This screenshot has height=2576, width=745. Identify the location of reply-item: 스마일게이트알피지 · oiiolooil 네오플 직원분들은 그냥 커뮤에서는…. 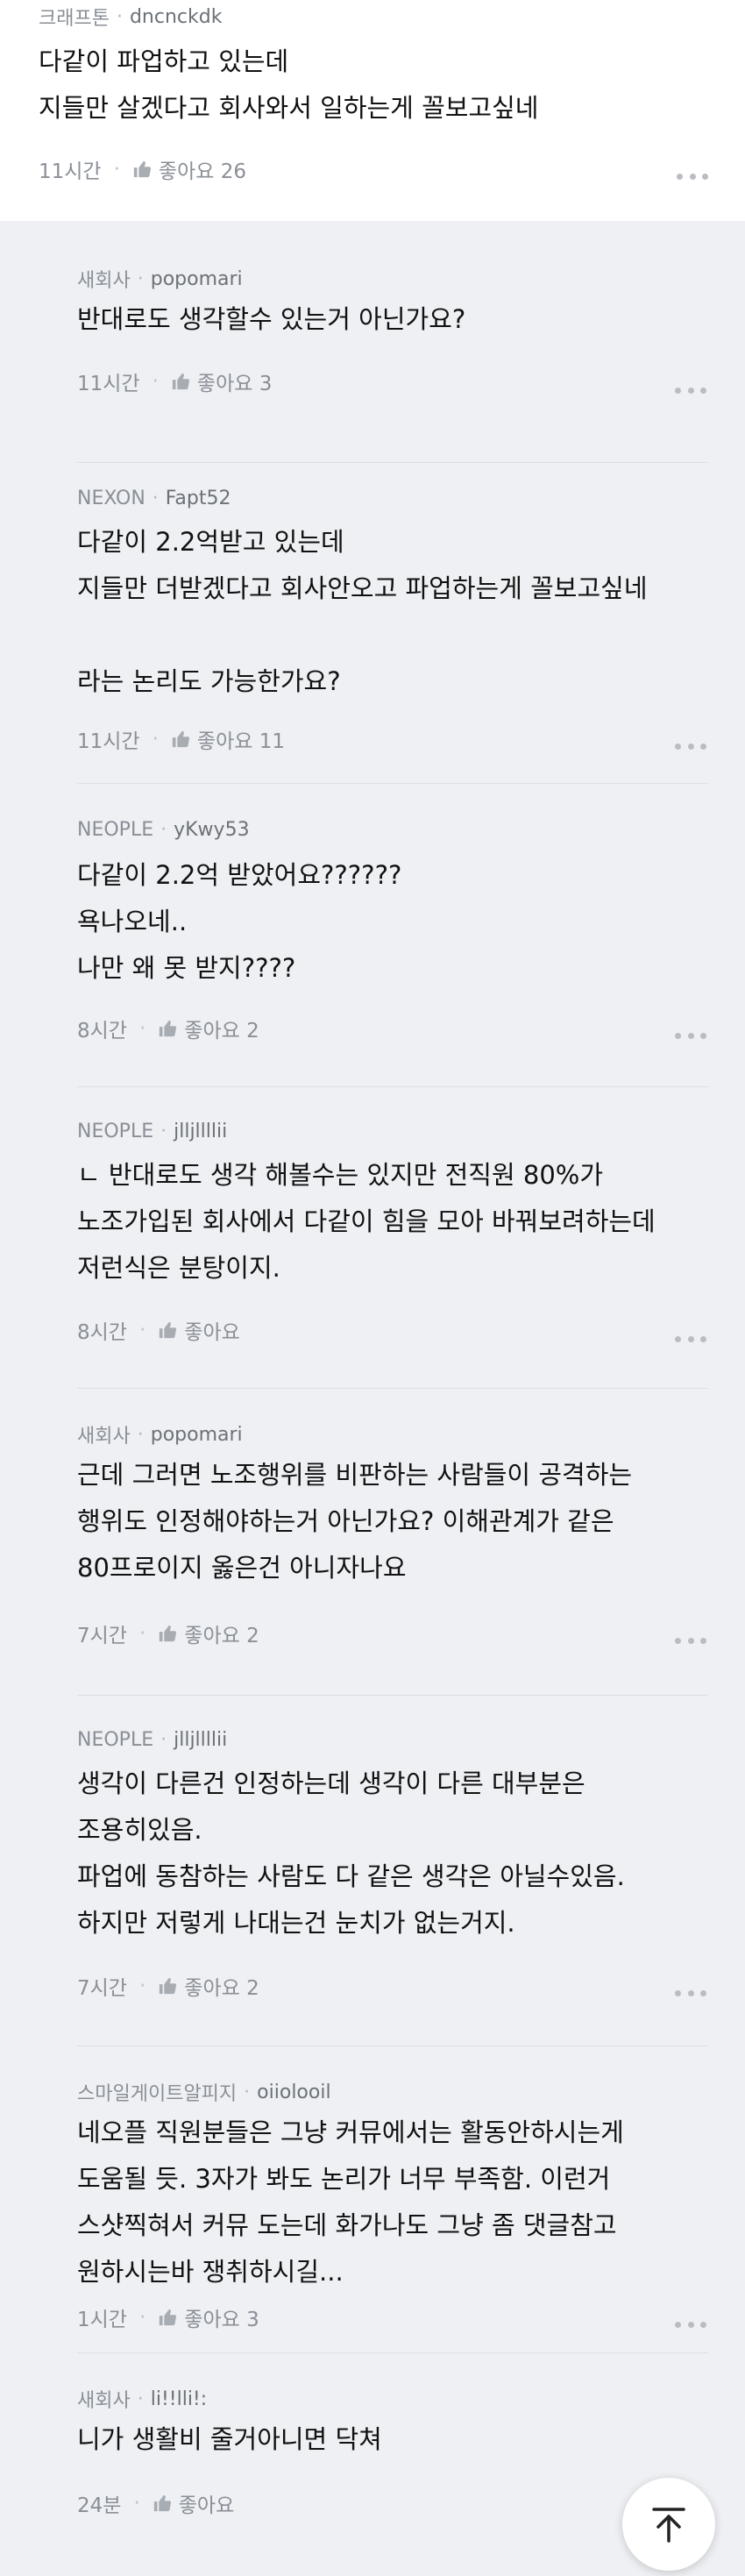
(392, 2199).